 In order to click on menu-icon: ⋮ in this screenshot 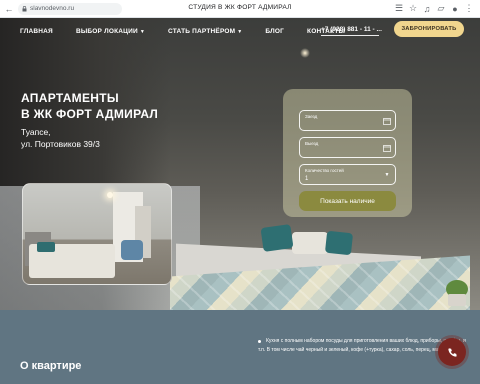, I will do `click(469, 8)`.